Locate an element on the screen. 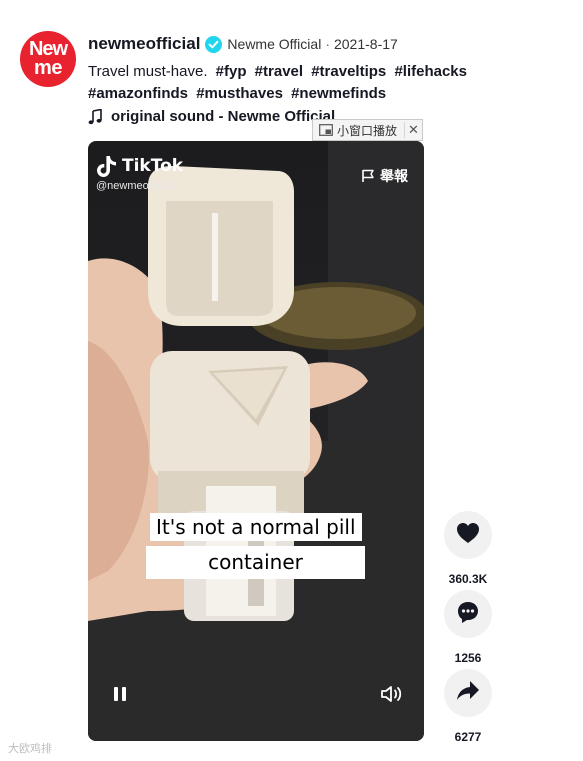  tiktok-watermark: TikTok is located at coordinates (139, 166).